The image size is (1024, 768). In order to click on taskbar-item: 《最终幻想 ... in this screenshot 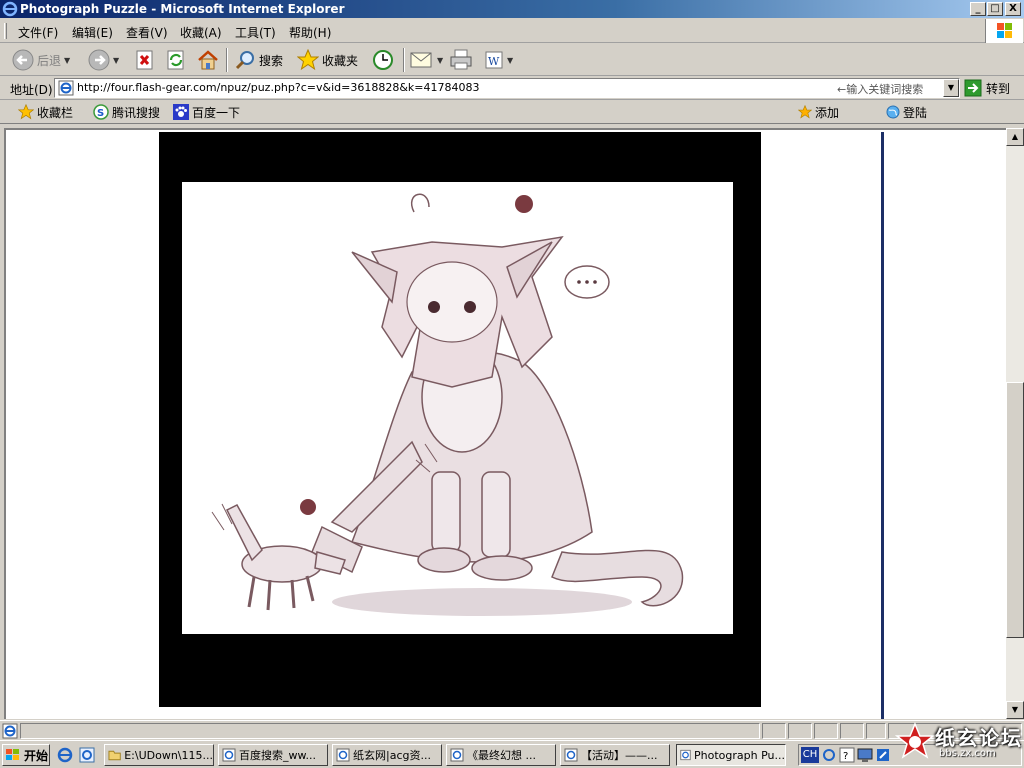, I will do `click(501, 755)`.